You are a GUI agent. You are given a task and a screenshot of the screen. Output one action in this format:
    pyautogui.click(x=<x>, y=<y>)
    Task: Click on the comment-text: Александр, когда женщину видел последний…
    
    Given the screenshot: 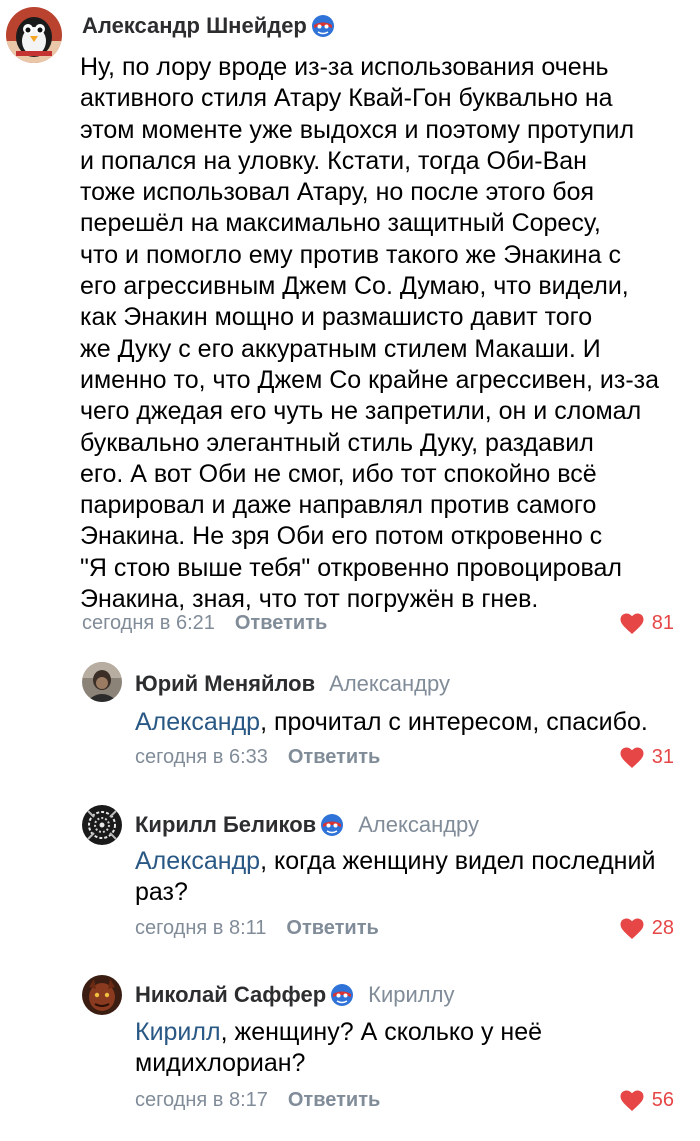 What is the action you would take?
    pyautogui.click(x=407, y=877)
    